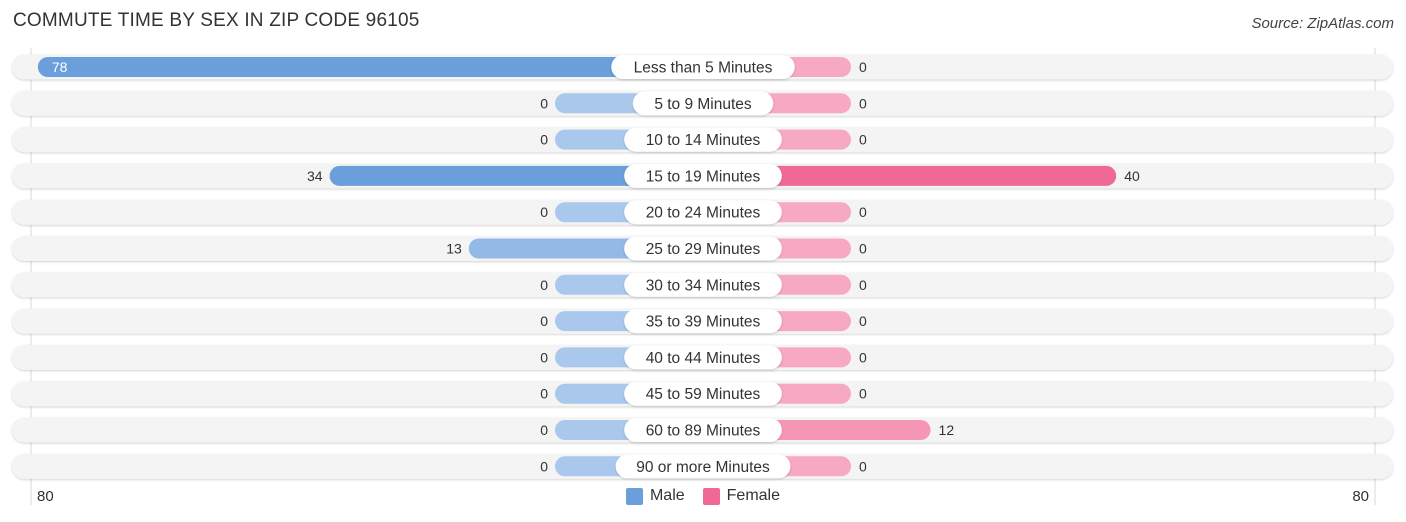  I want to click on legend-swatch-male, so click(634, 496).